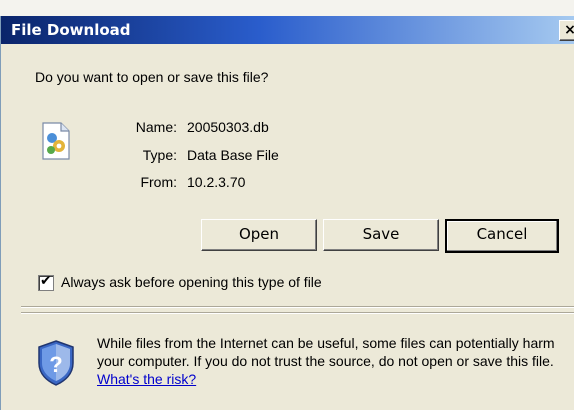 This screenshot has height=410, width=574. What do you see at coordinates (233, 155) in the screenshot?
I see `type-value: Data Base File` at bounding box center [233, 155].